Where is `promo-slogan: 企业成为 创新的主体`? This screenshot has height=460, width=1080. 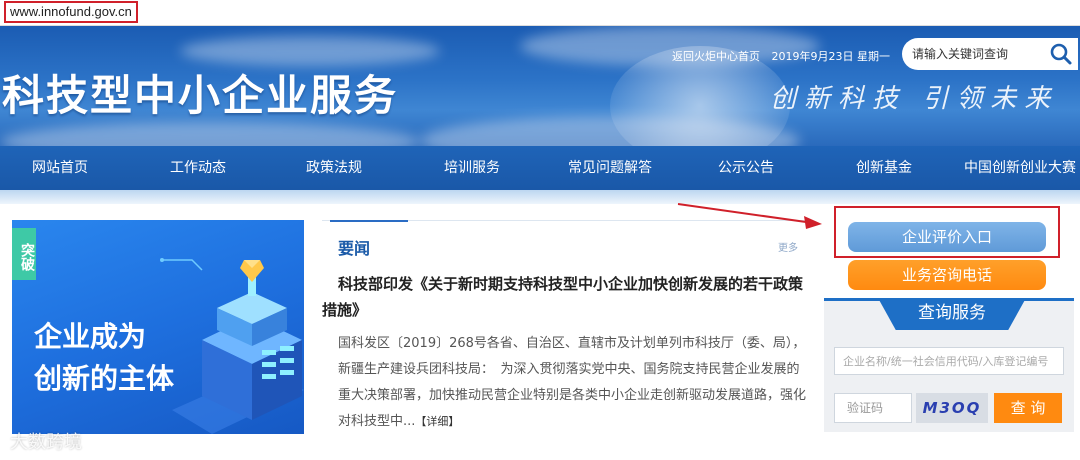
promo-slogan: 企业成为 创新的主体 is located at coordinates (104, 358).